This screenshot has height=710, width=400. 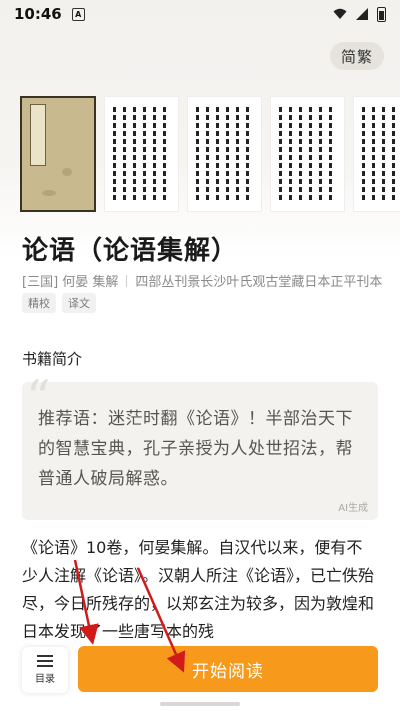 What do you see at coordinates (45, 661) in the screenshot?
I see `hamburger-icon` at bounding box center [45, 661].